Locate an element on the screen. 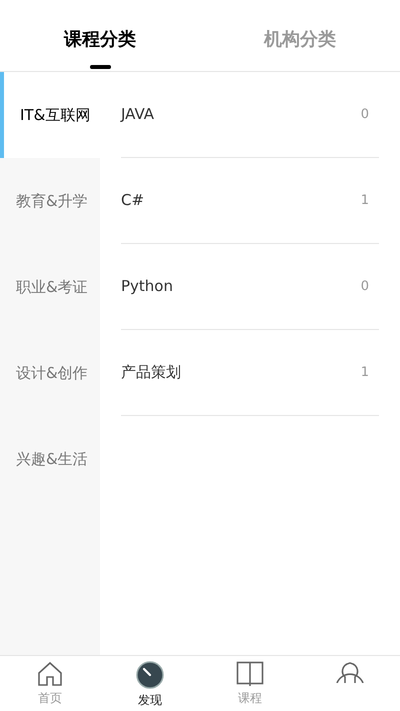  book-icon is located at coordinates (250, 674).